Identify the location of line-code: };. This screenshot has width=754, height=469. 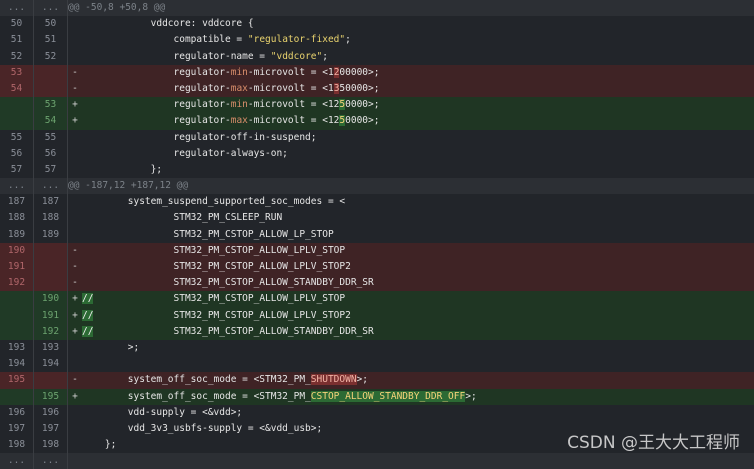
(418, 170).